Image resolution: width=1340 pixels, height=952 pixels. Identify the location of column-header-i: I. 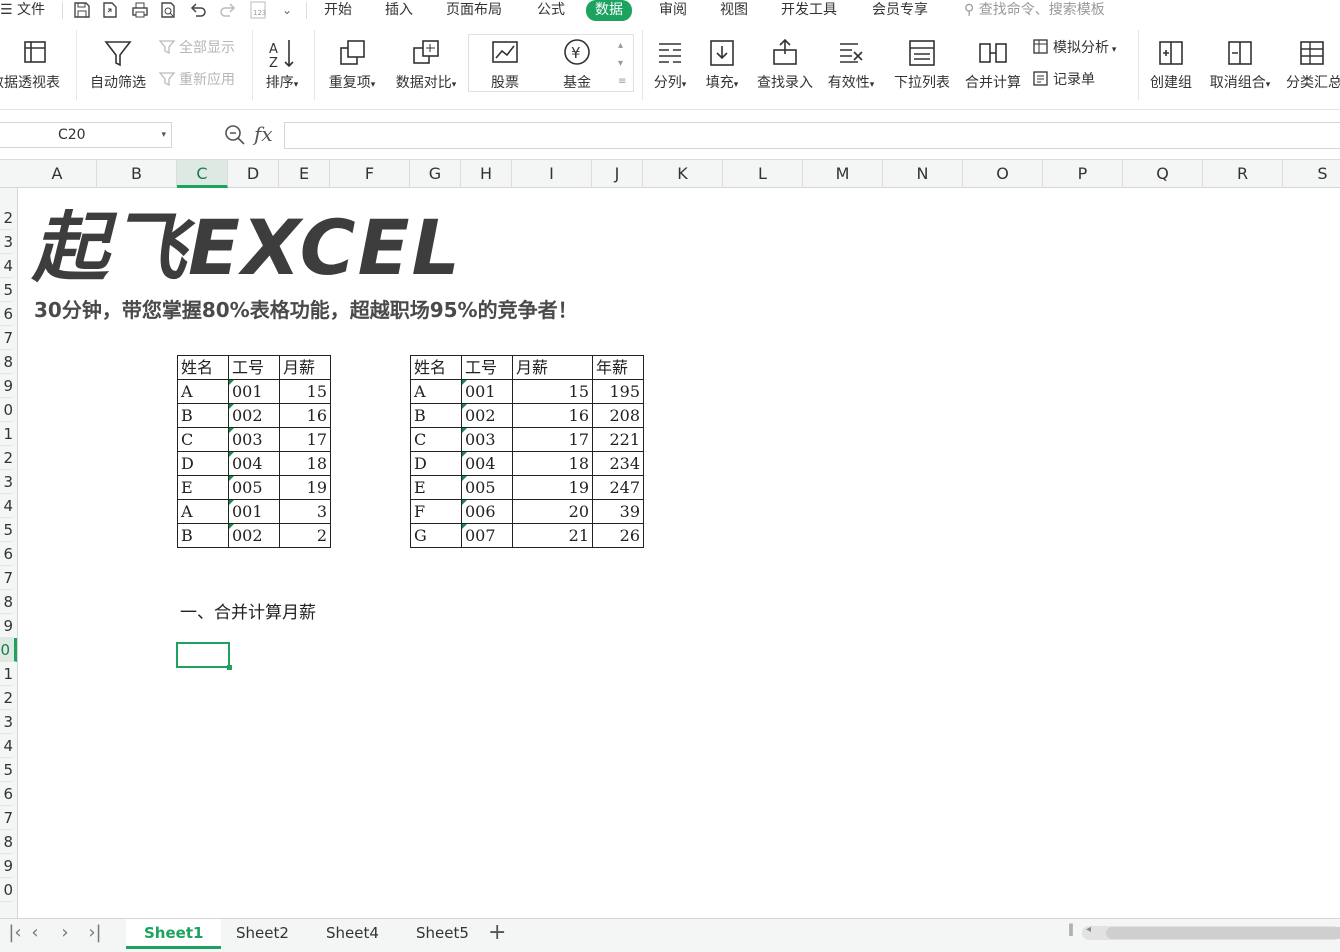
(552, 174).